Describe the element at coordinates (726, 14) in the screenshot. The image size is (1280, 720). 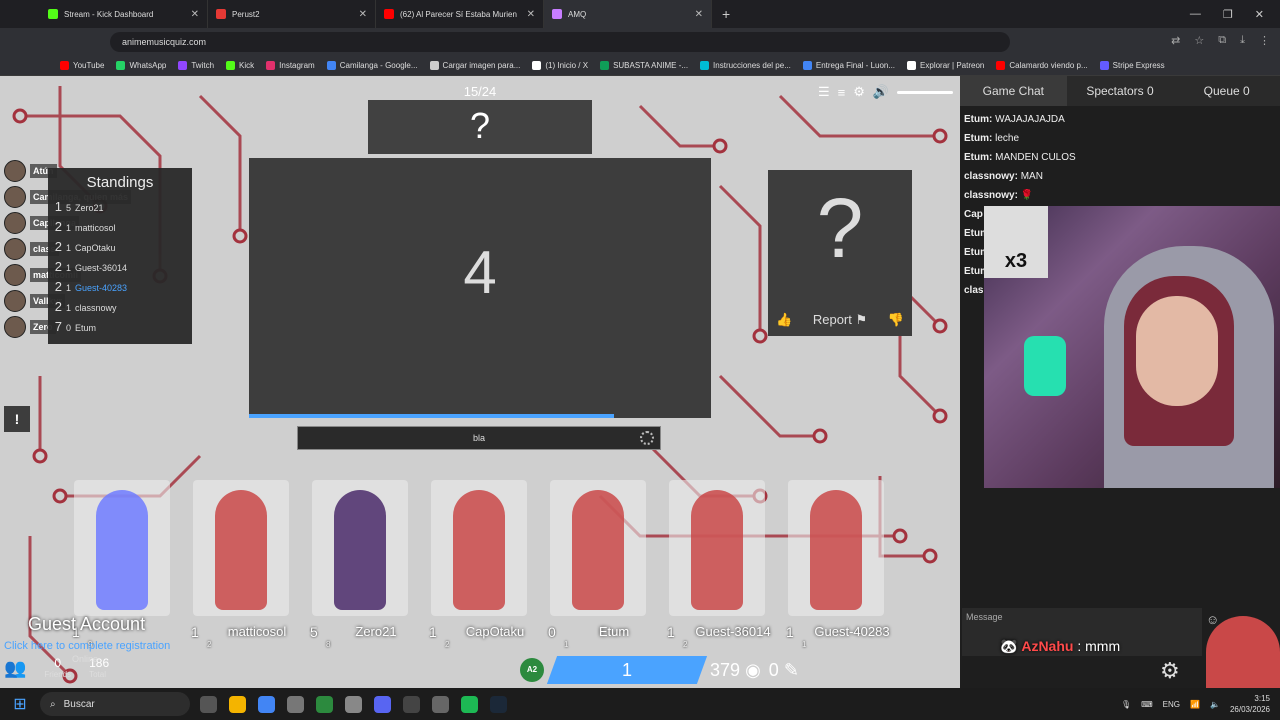
I see `new-tab-button: +` at that location.